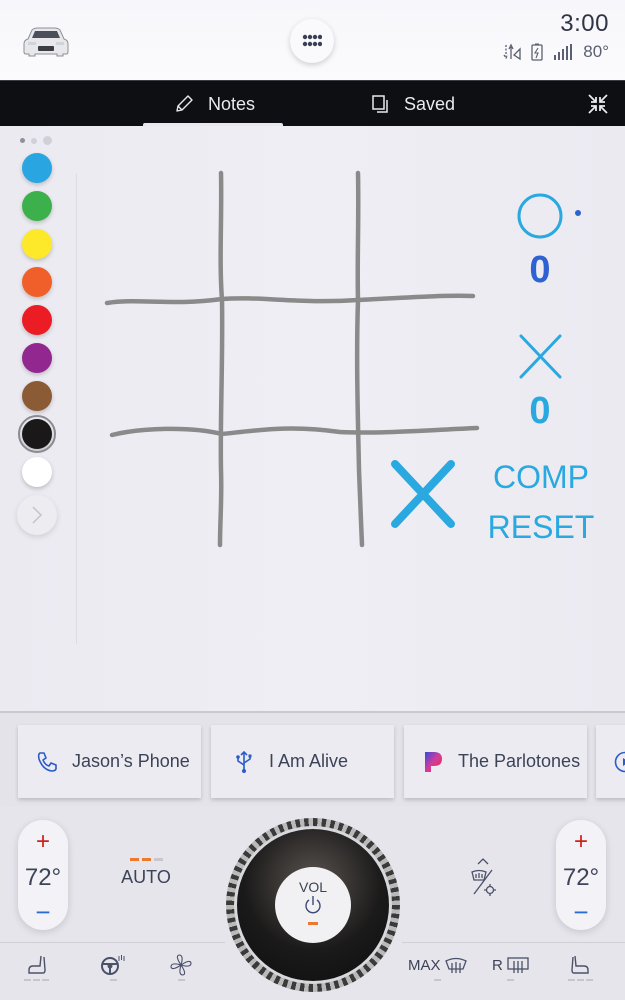 This screenshot has height=1000, width=625. I want to click on notes-app-header: Notes Saved, so click(312, 103).